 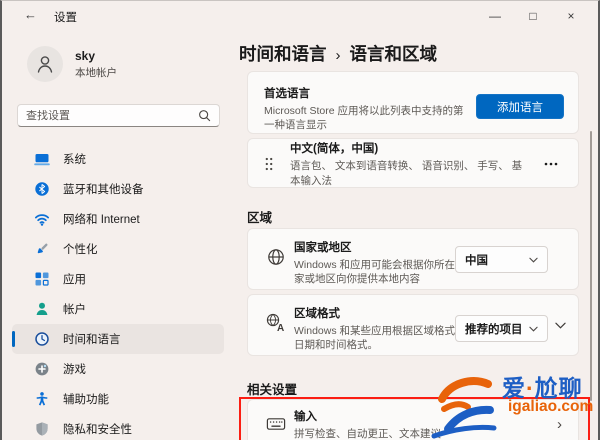 I want to click on window-title: 设置, so click(x=65, y=18).